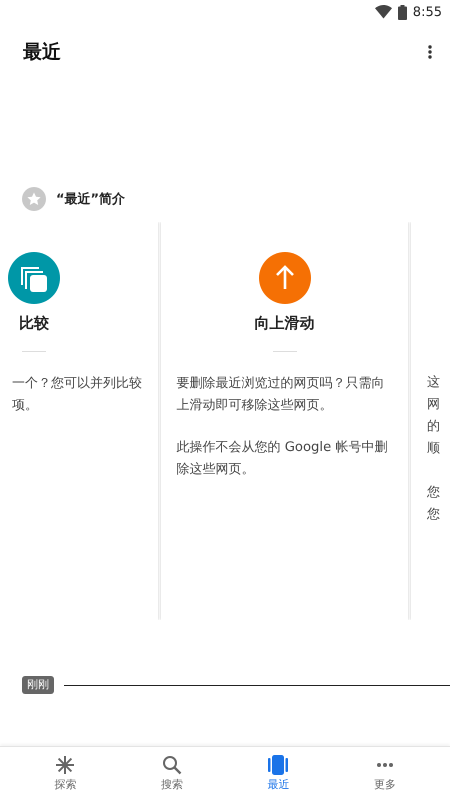 This screenshot has height=800, width=450. I want to click on battery-icon, so click(402, 12).